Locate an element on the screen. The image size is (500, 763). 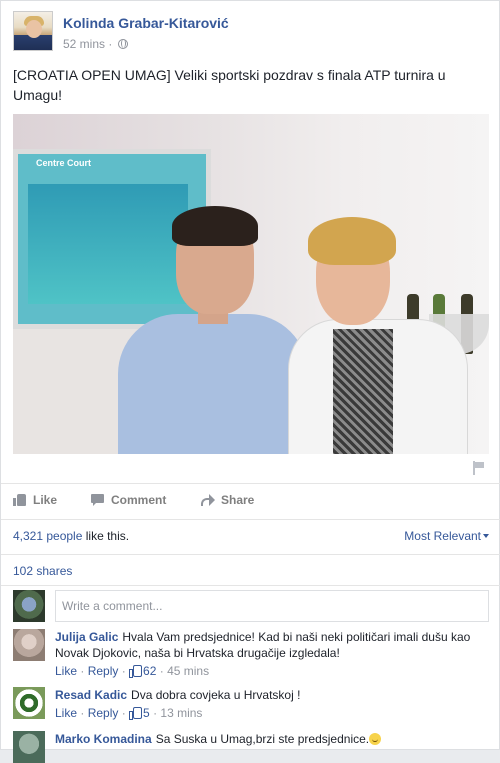
shares-link: 102 shares is located at coordinates (42, 571).